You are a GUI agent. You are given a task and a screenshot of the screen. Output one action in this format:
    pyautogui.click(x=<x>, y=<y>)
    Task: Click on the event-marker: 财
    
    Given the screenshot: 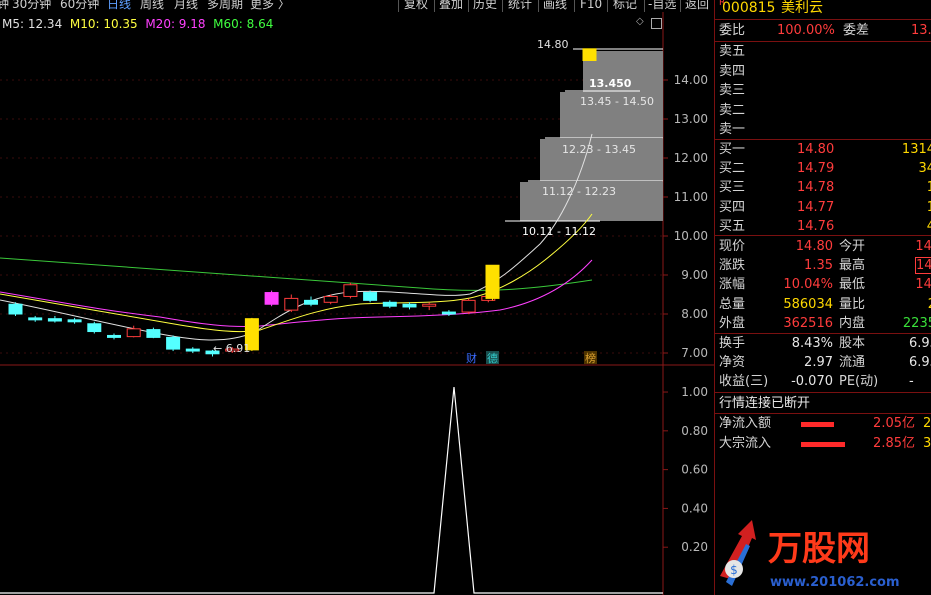 What is the action you would take?
    pyautogui.click(x=471, y=358)
    